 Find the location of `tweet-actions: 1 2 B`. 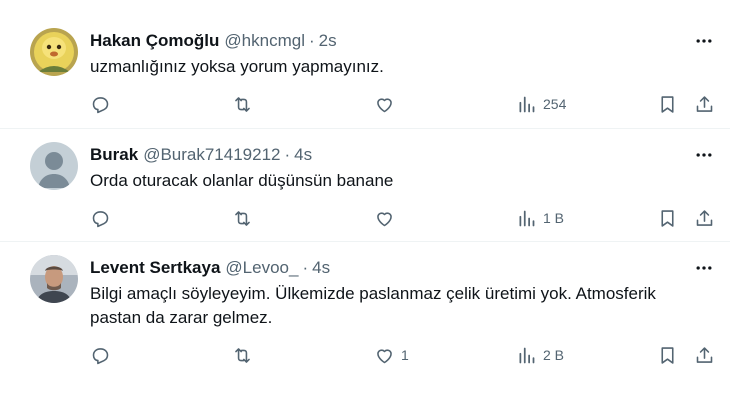

tweet-actions: 1 2 B is located at coordinates (365, 355).